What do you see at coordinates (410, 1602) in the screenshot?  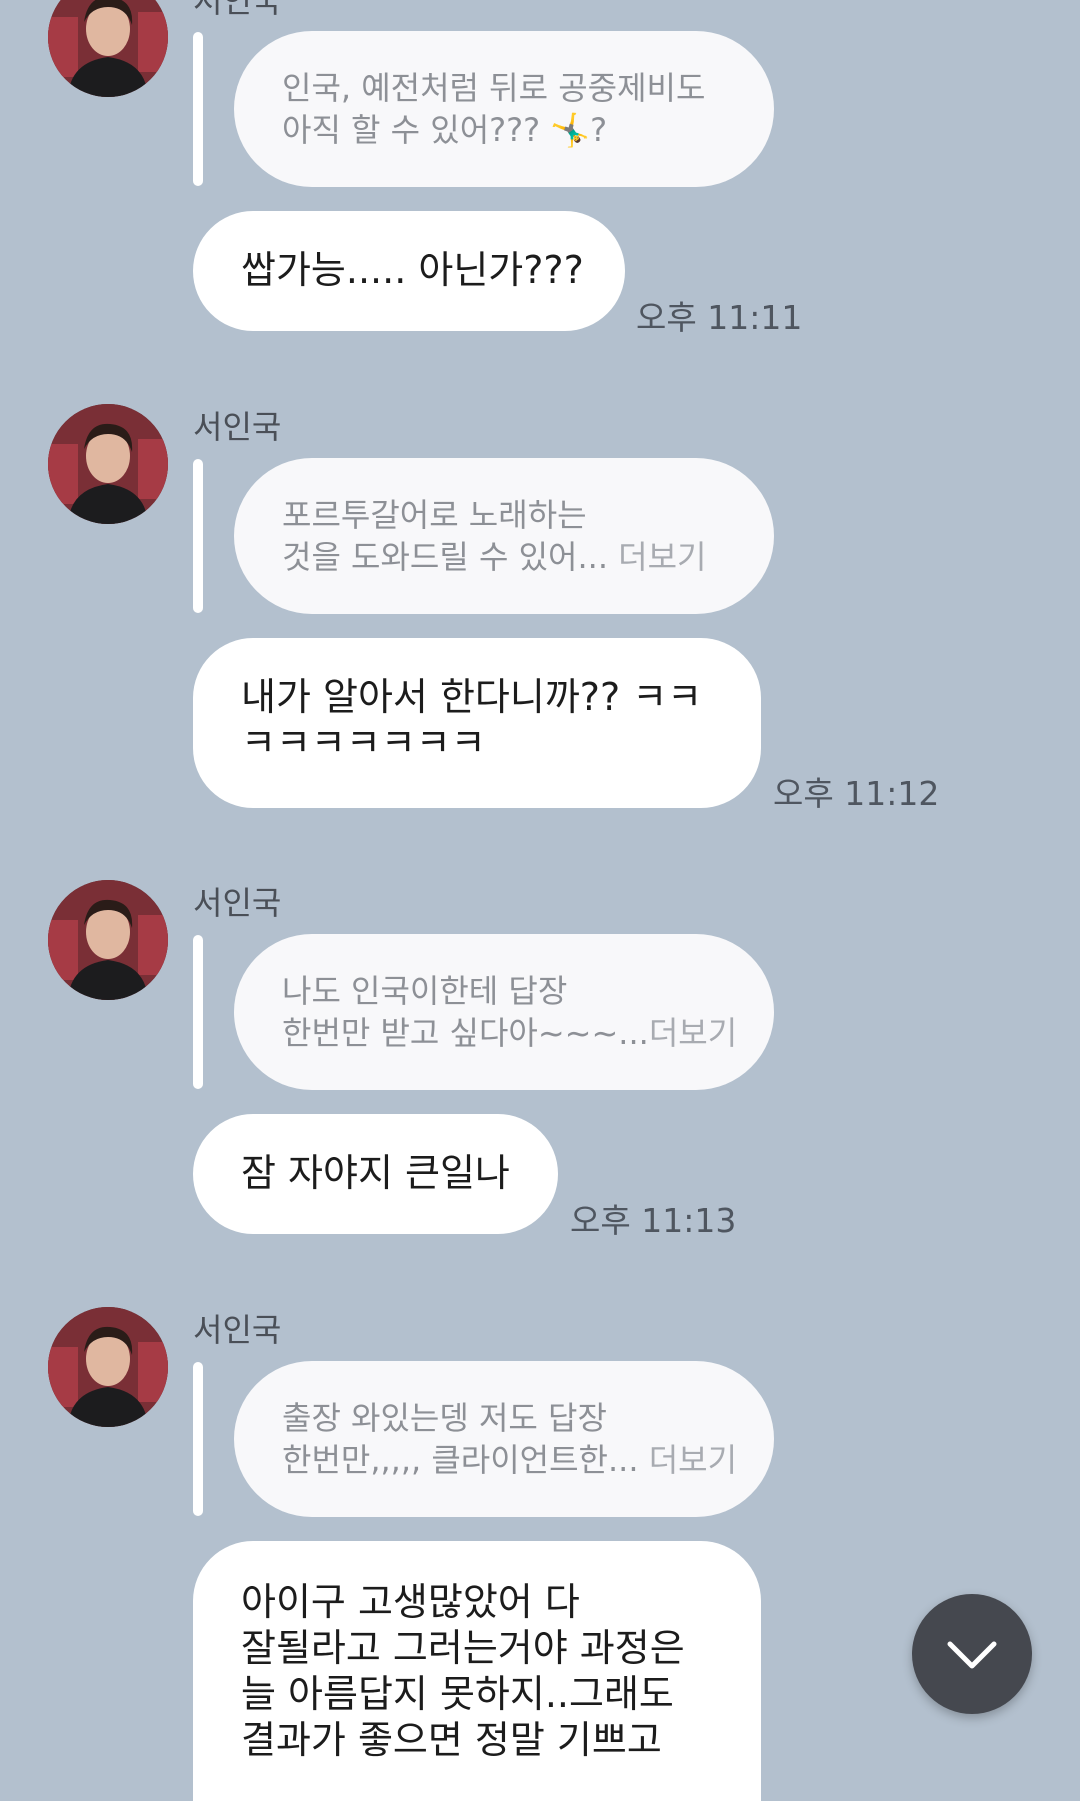 I see `message-text-line: 아이구 고생많았어 다` at bounding box center [410, 1602].